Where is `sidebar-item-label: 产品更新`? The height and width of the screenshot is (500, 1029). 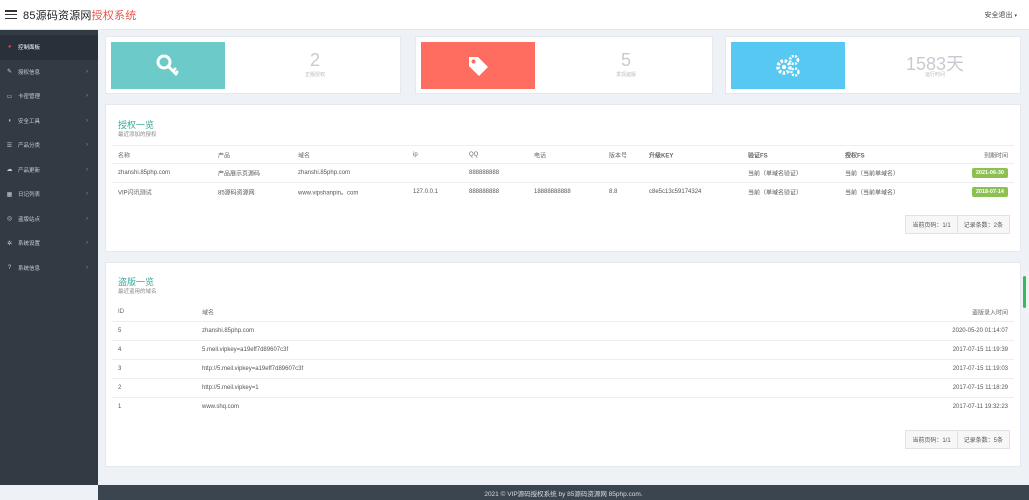
sidebar-item-label: 产品更新 is located at coordinates (29, 170).